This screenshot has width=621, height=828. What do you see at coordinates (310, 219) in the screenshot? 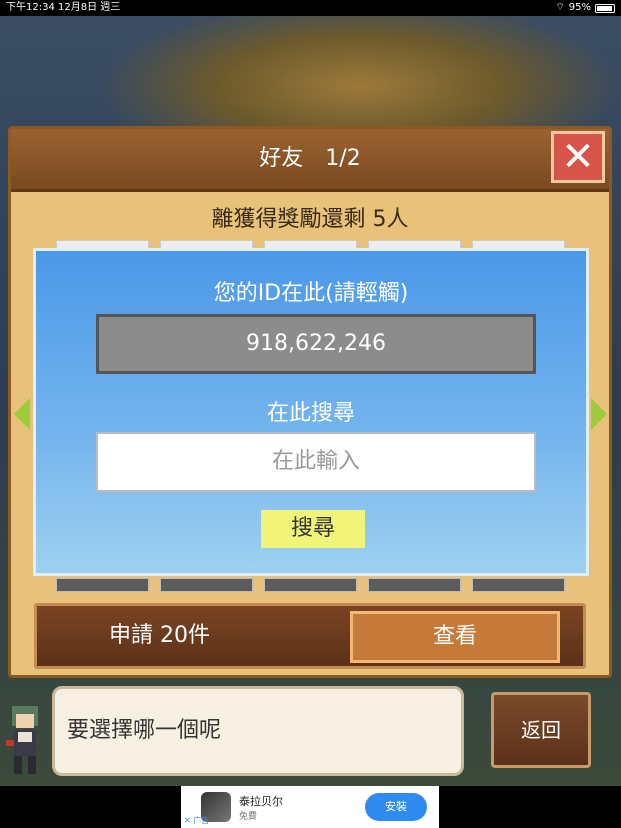
I see `reward-remaining-text: 離獲得獎勵還剩 5人` at bounding box center [310, 219].